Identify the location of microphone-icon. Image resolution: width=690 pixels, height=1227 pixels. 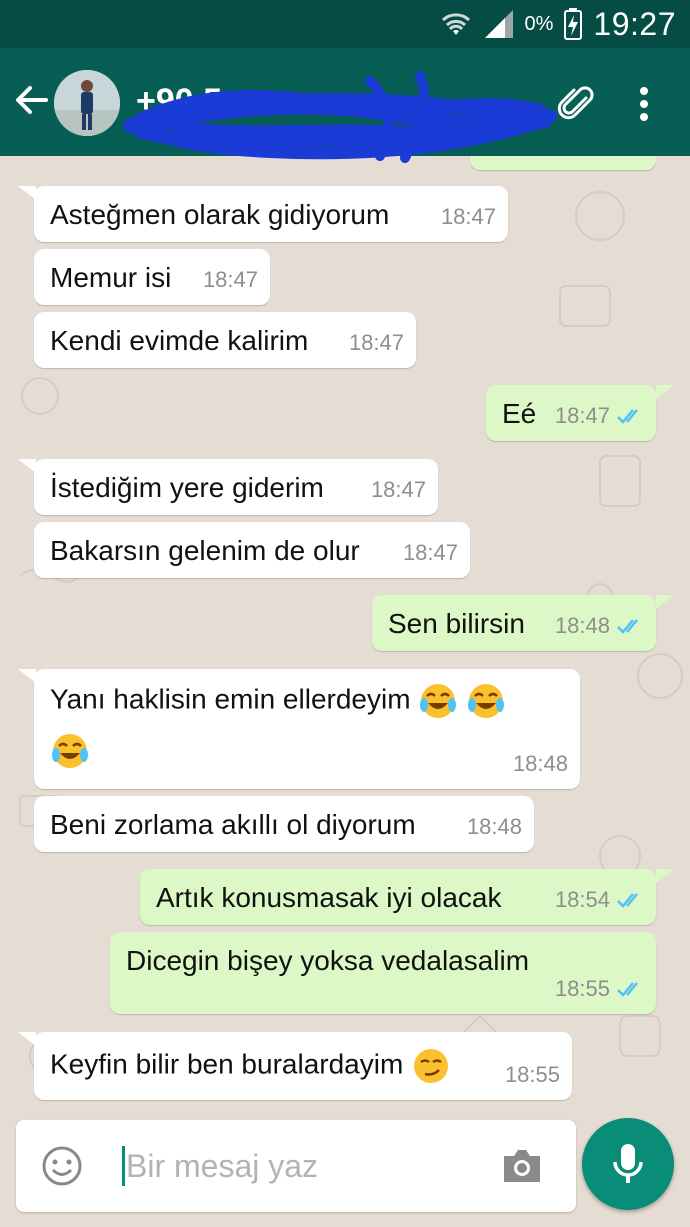
(628, 1163).